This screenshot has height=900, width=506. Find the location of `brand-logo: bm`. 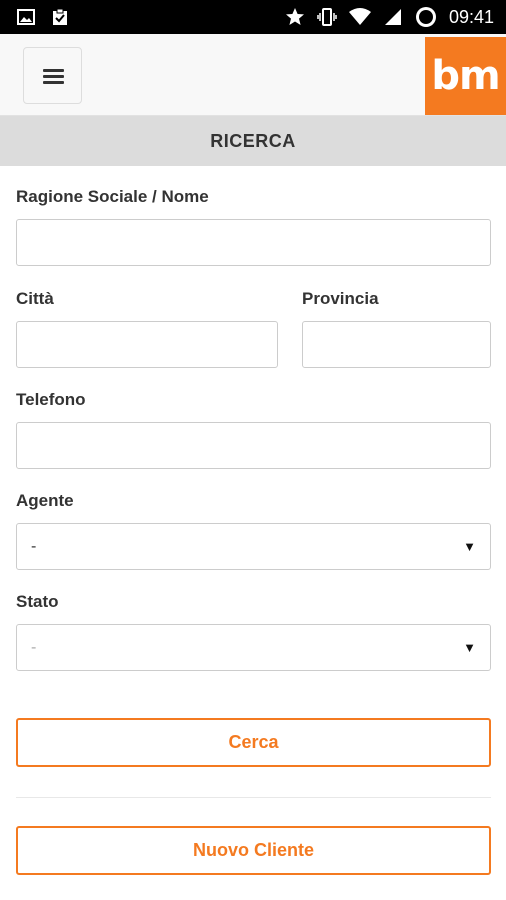

brand-logo: bm is located at coordinates (465, 76).